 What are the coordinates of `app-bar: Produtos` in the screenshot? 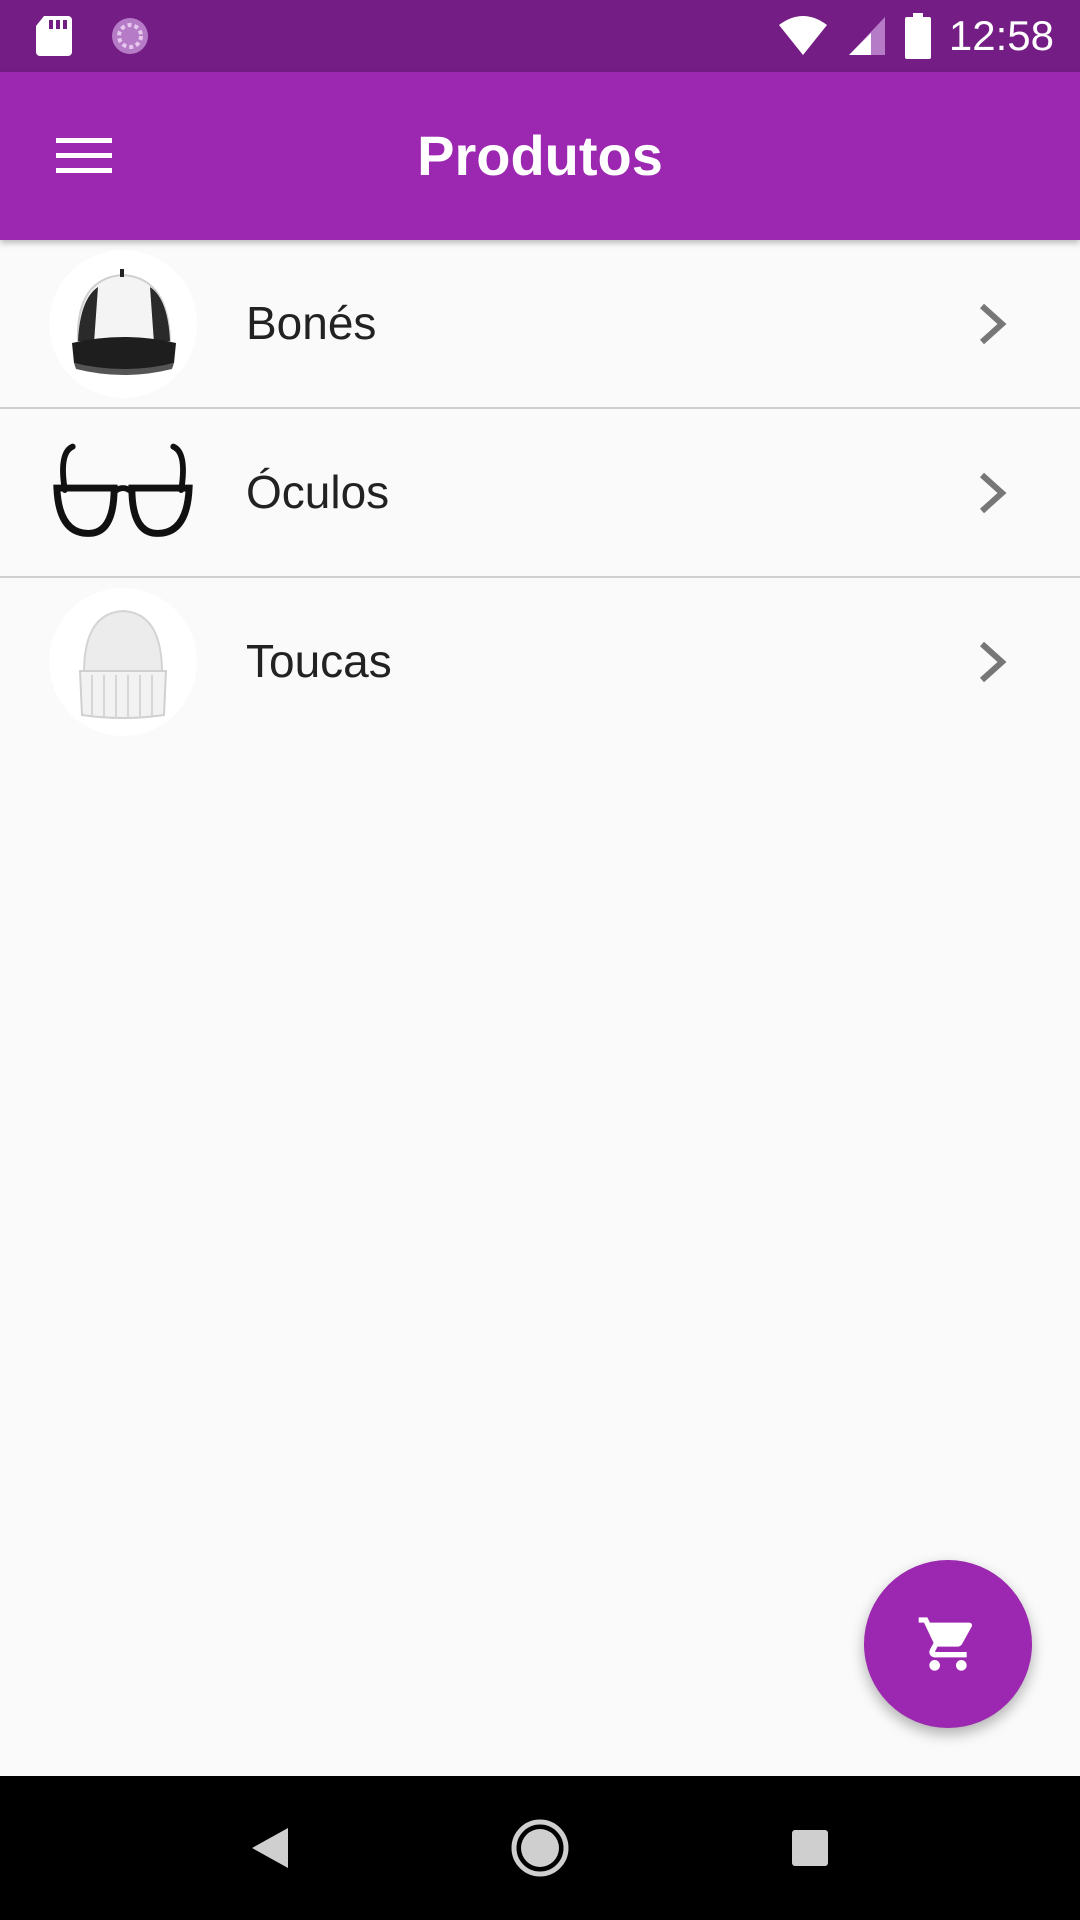 It's located at (540, 156).